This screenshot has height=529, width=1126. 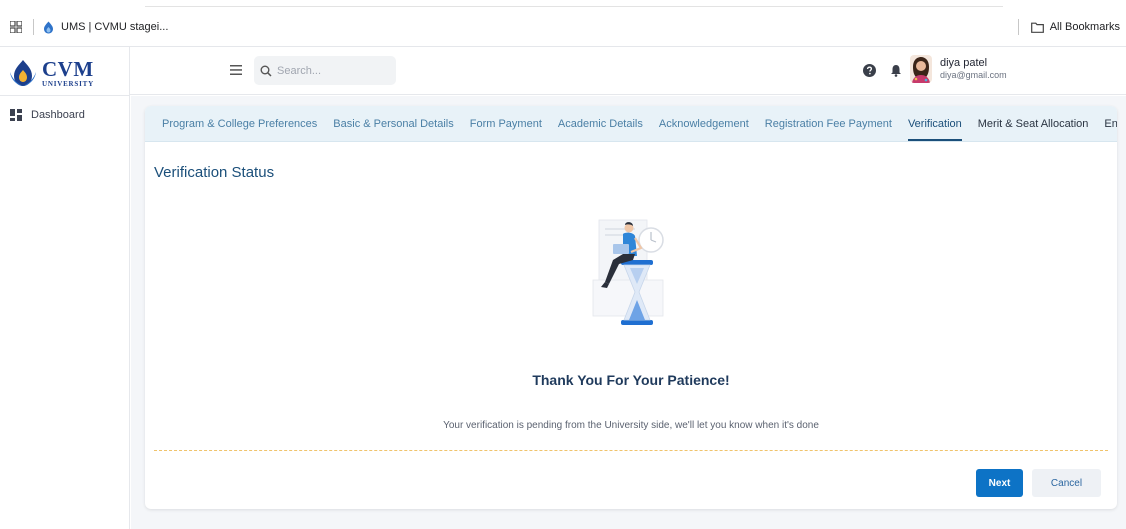 I want to click on logo-text: CVM, so click(x=68, y=68).